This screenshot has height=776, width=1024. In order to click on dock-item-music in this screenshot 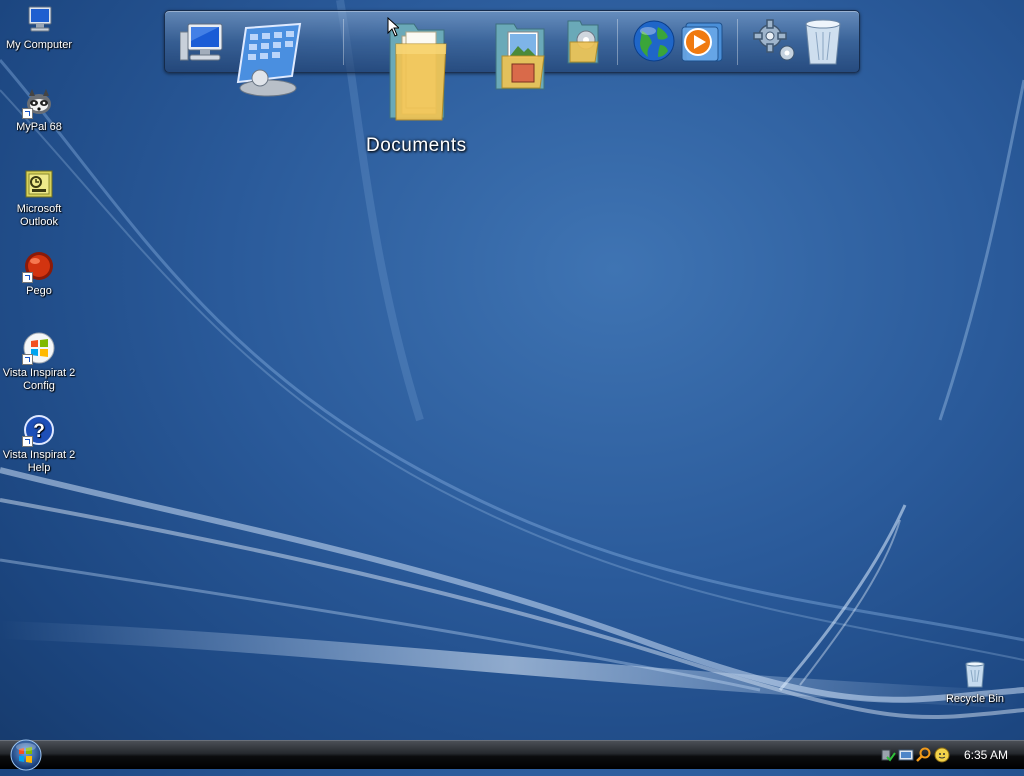, I will do `click(583, 42)`.